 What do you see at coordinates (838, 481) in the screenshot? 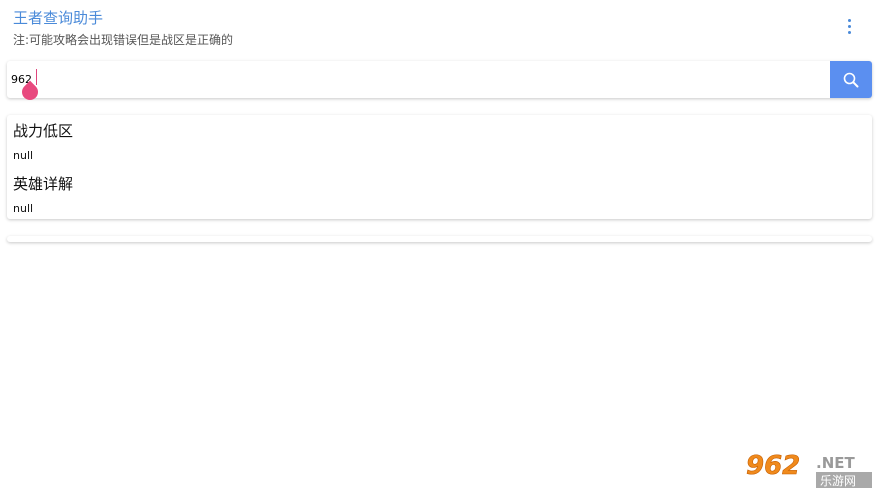
I see `watermark-site: 乐游网` at bounding box center [838, 481].